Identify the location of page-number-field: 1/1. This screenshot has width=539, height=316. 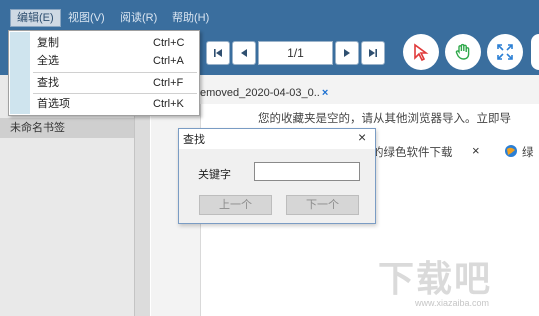
(295, 53).